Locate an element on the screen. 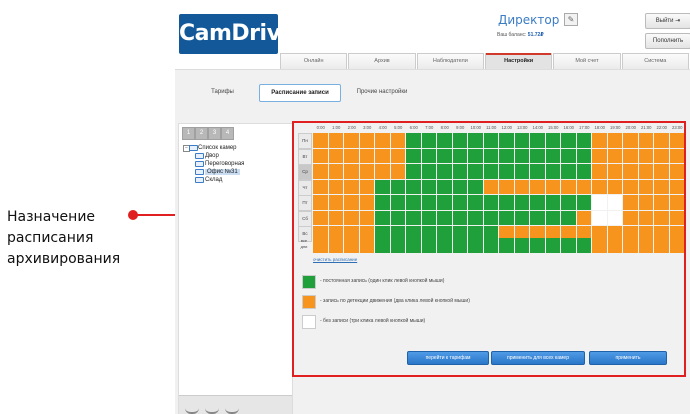  annotation-line-3: архивирования is located at coordinates (64, 259).